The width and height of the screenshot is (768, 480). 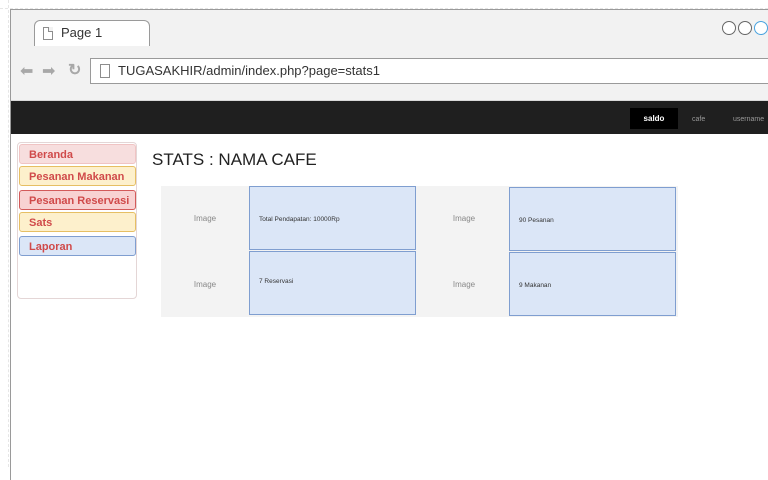 What do you see at coordinates (332, 218) in the screenshot?
I see `stat-card-pendapatan: Total Pendapatan: 10000Rp` at bounding box center [332, 218].